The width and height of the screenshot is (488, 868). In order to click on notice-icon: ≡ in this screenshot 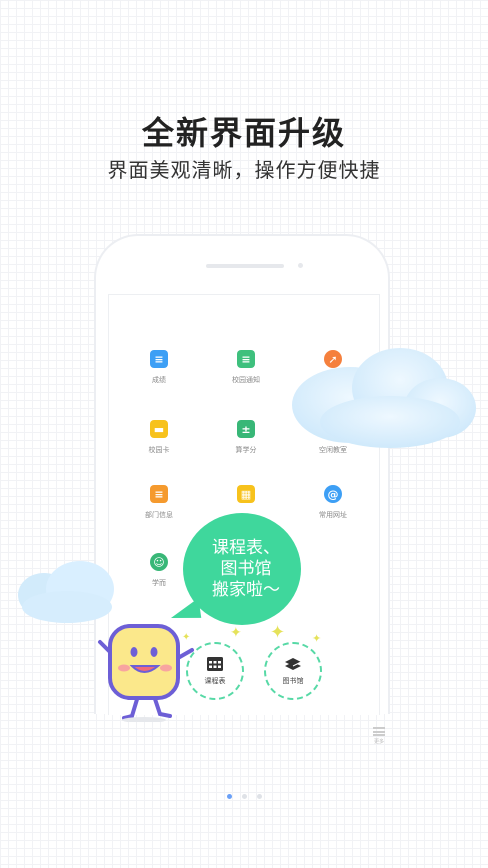, I will do `click(246, 359)`.